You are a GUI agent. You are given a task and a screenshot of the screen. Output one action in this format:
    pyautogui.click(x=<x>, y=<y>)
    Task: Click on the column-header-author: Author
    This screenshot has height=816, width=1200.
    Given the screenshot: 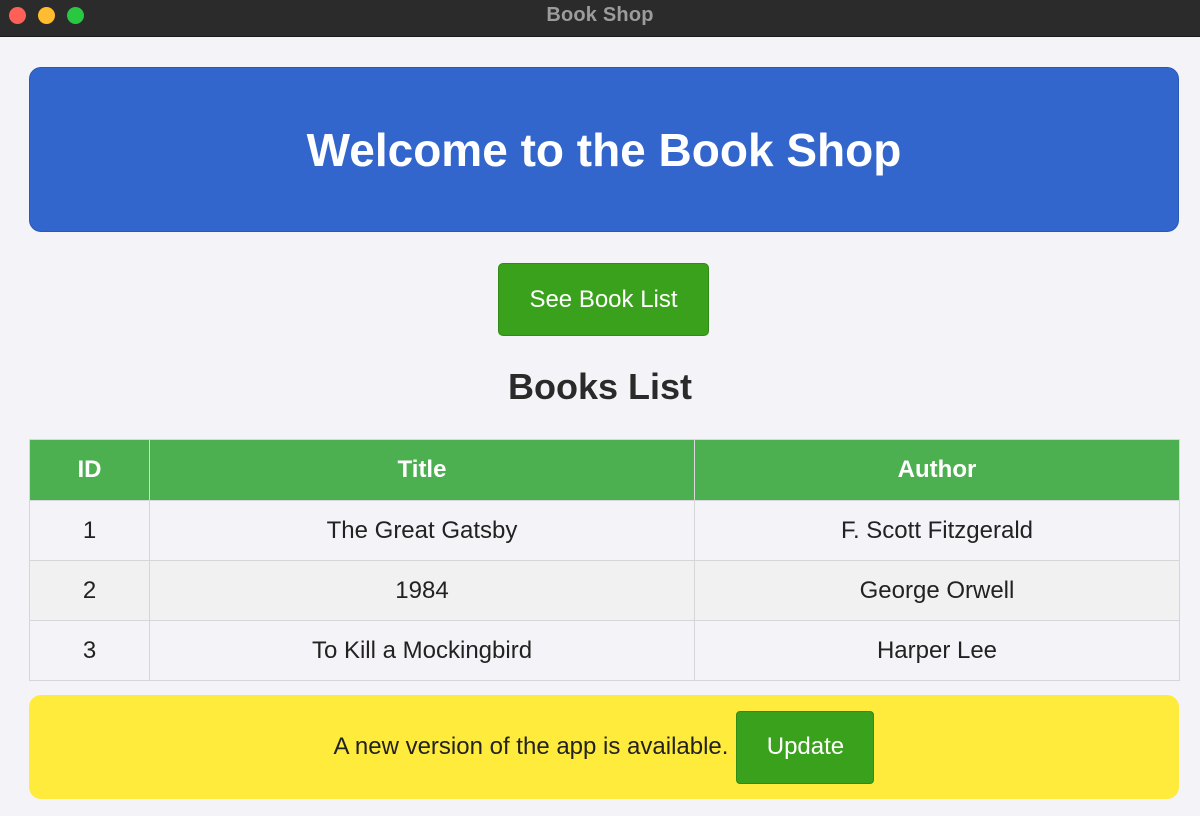 What is the action you would take?
    pyautogui.click(x=937, y=470)
    